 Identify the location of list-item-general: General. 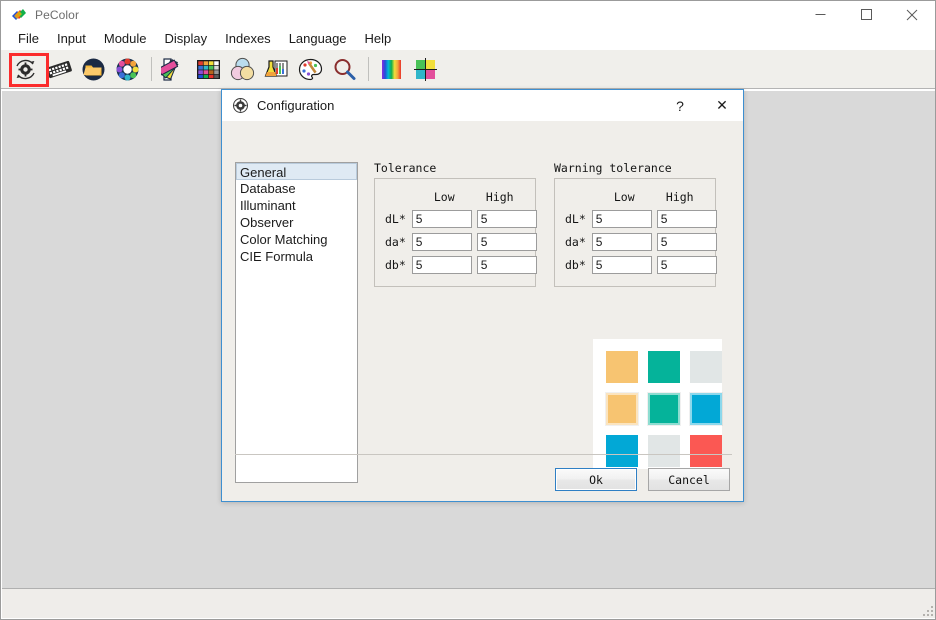
(296, 171).